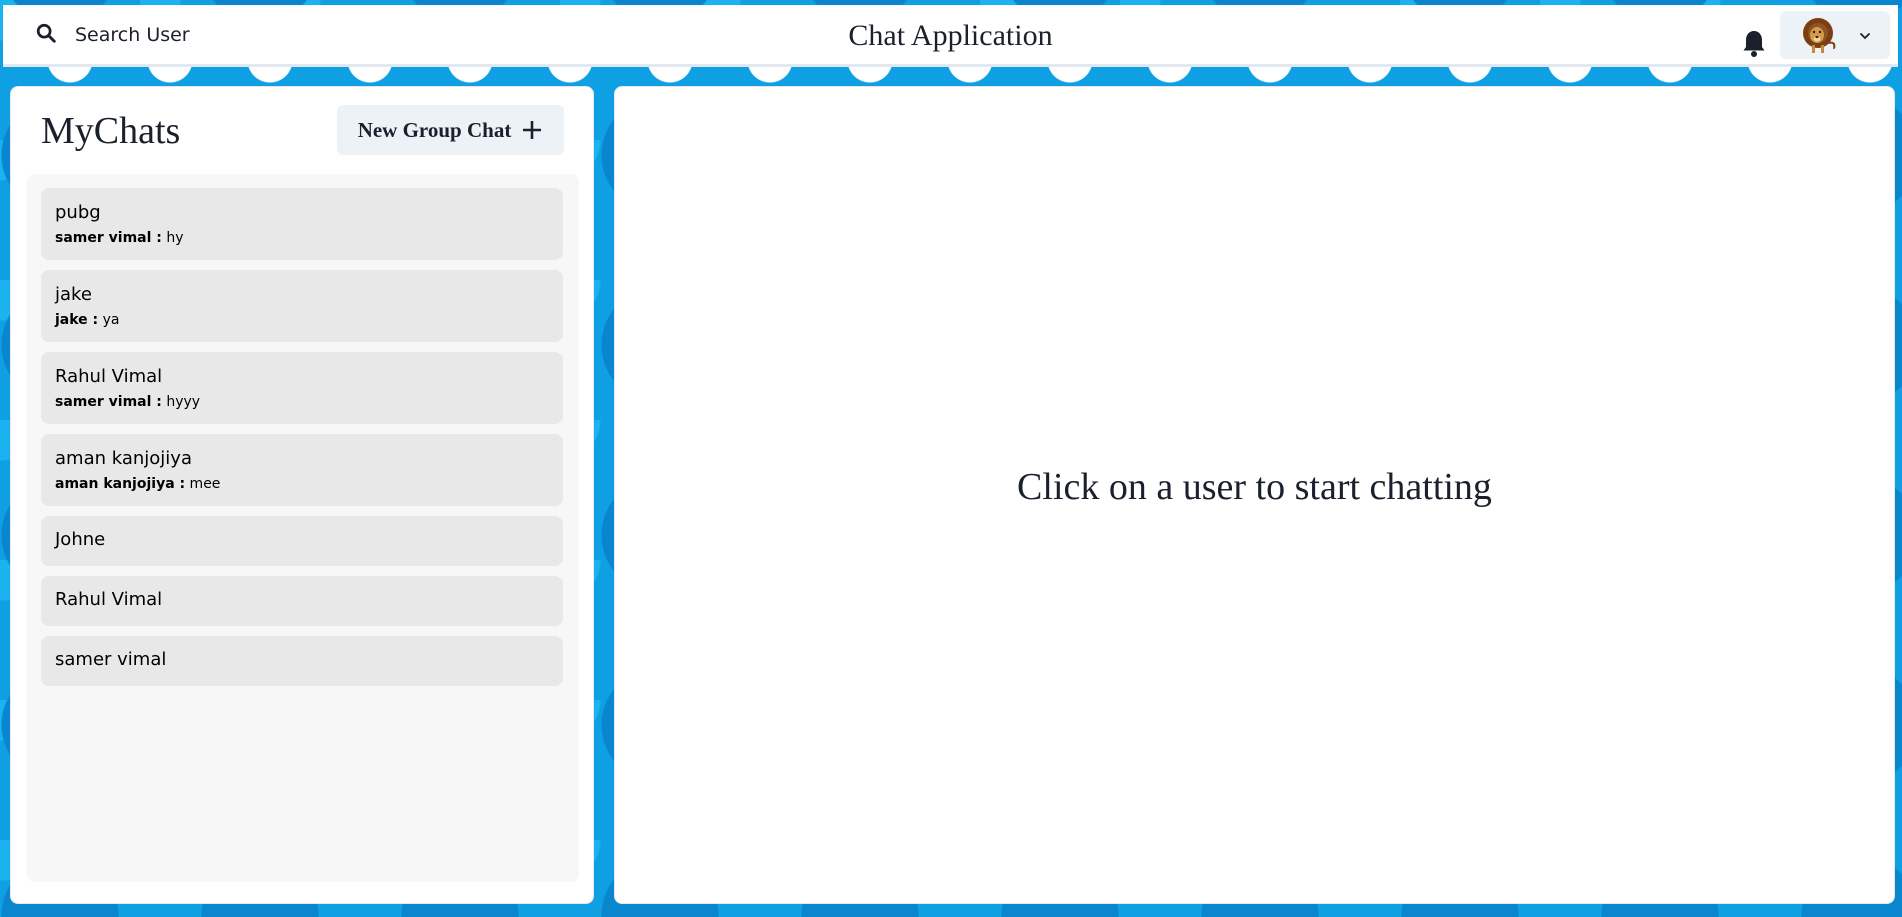 The image size is (1902, 917). Describe the element at coordinates (111, 131) in the screenshot. I see `my-chats-title: MyChats` at that location.